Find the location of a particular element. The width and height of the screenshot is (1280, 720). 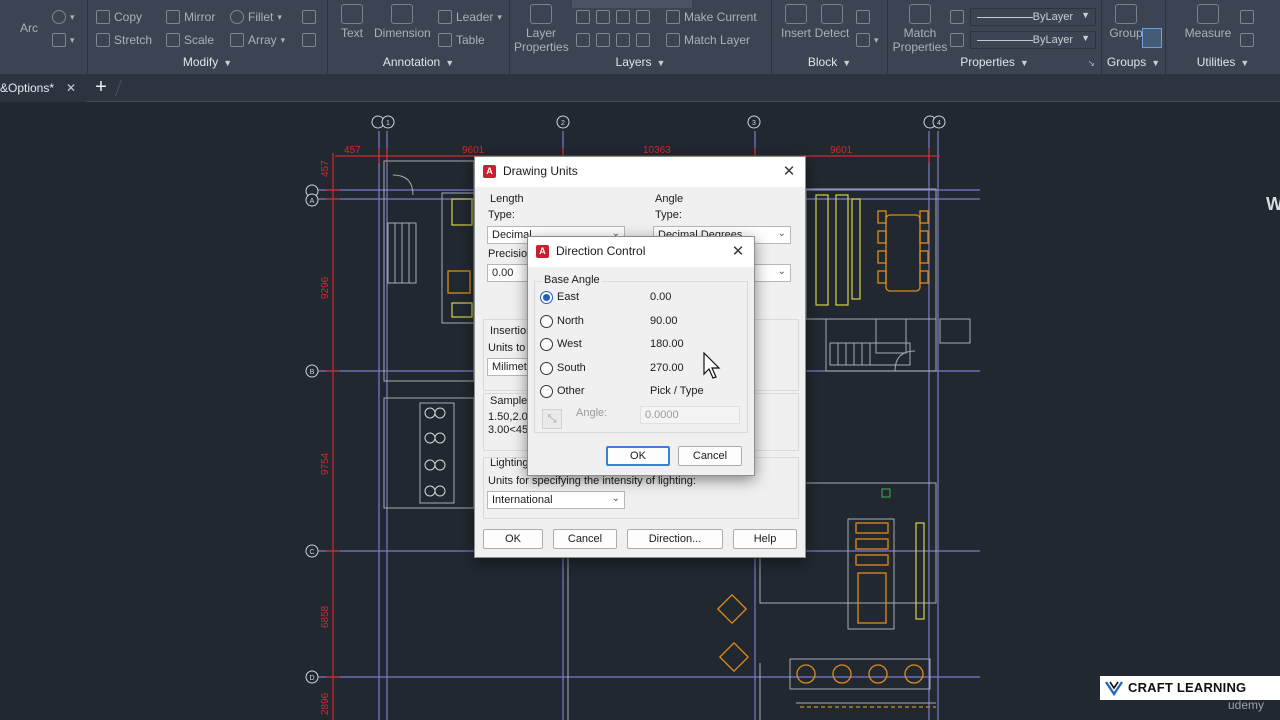

text-button: Text is located at coordinates (352, 22).